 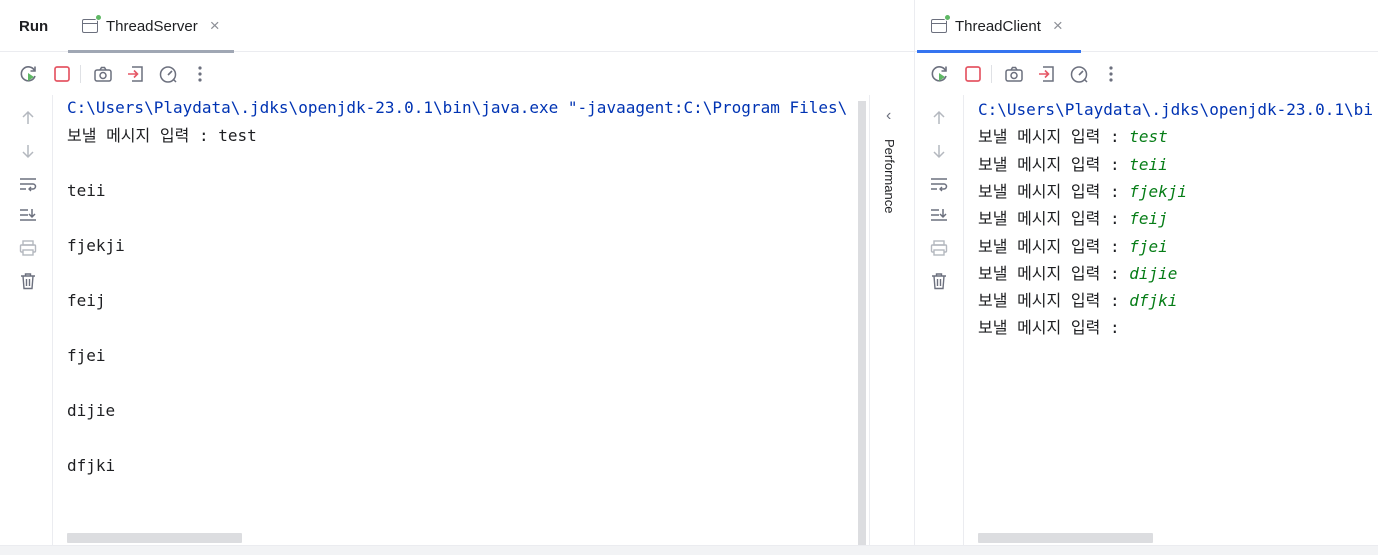 I want to click on chevron-left-icon: ‹, so click(x=888, y=116).